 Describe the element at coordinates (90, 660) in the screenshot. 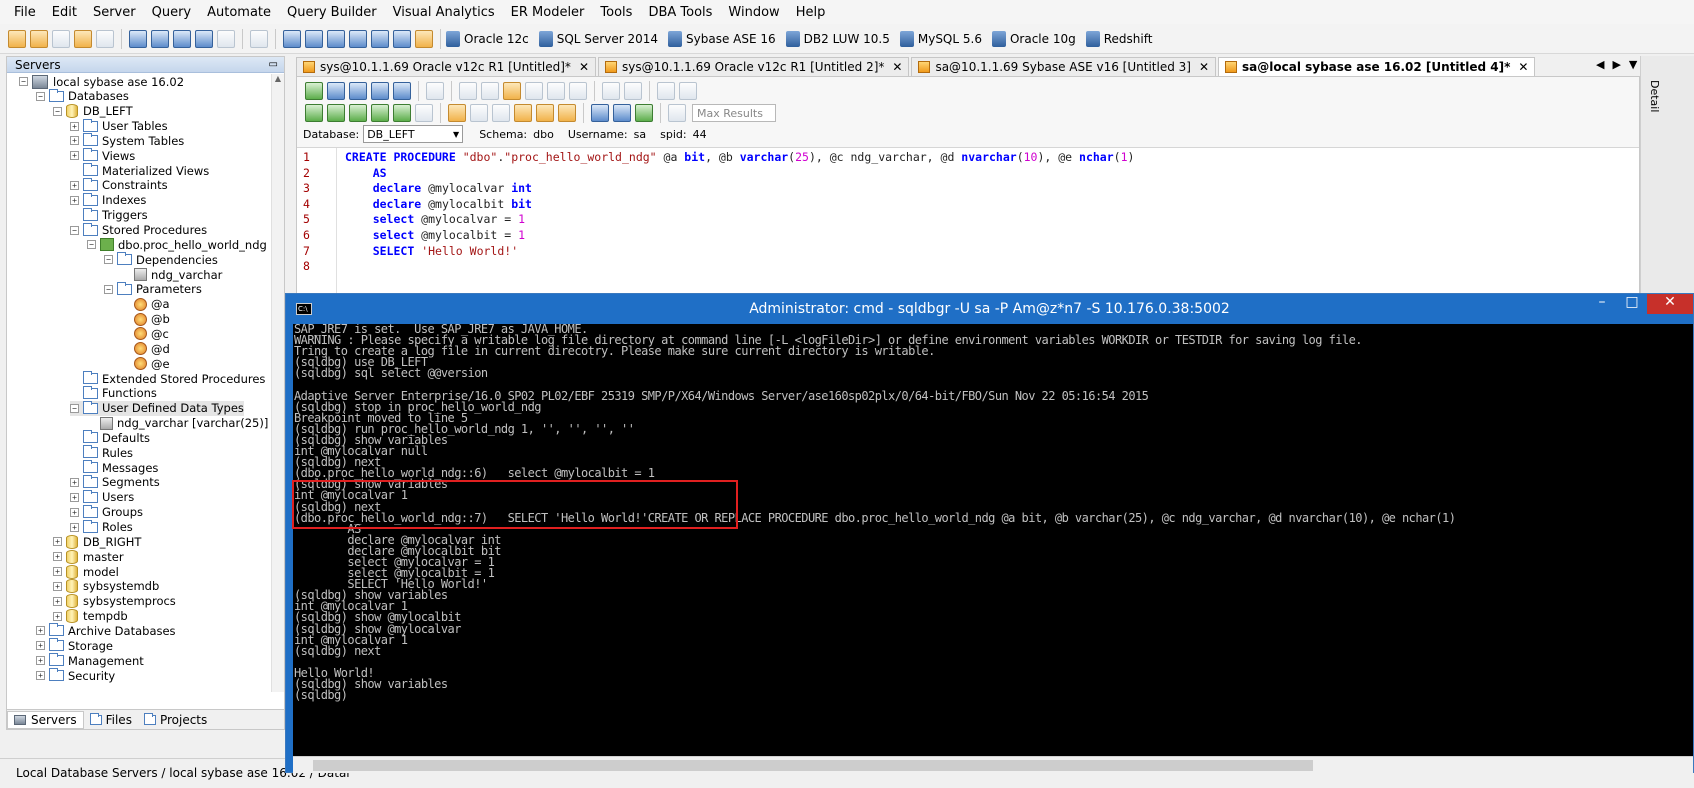

I see `tree-node: + Management` at that location.